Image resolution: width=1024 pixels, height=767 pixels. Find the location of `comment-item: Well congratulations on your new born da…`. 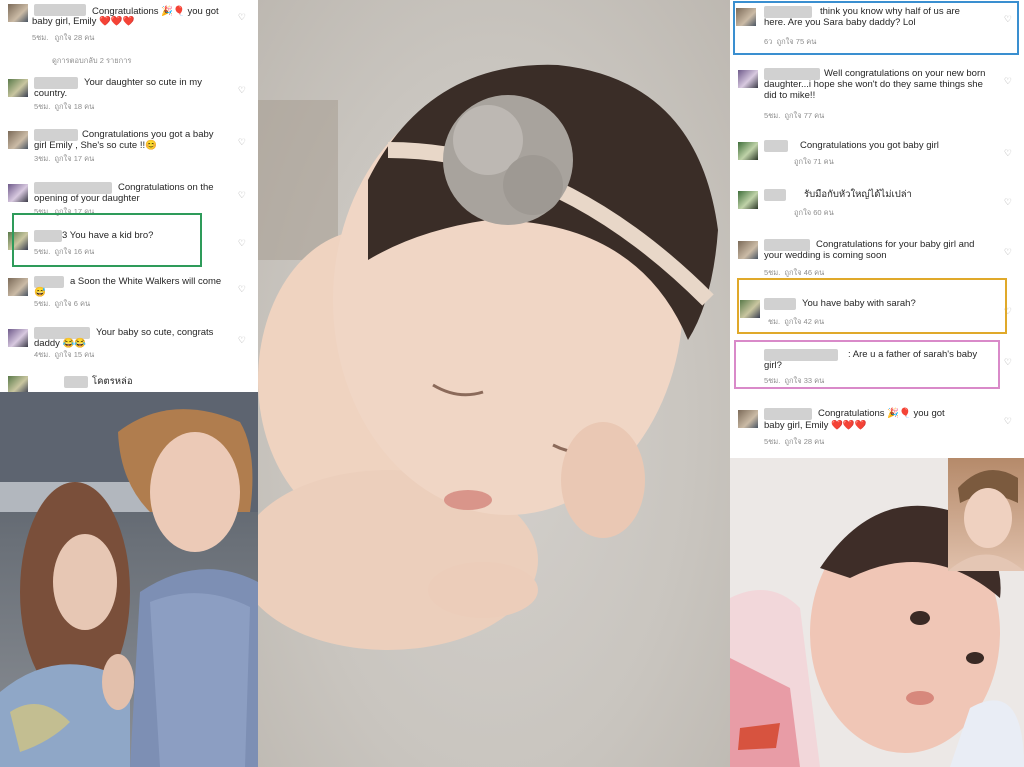

comment-item: Well congratulations on your new born da… is located at coordinates (877, 92).